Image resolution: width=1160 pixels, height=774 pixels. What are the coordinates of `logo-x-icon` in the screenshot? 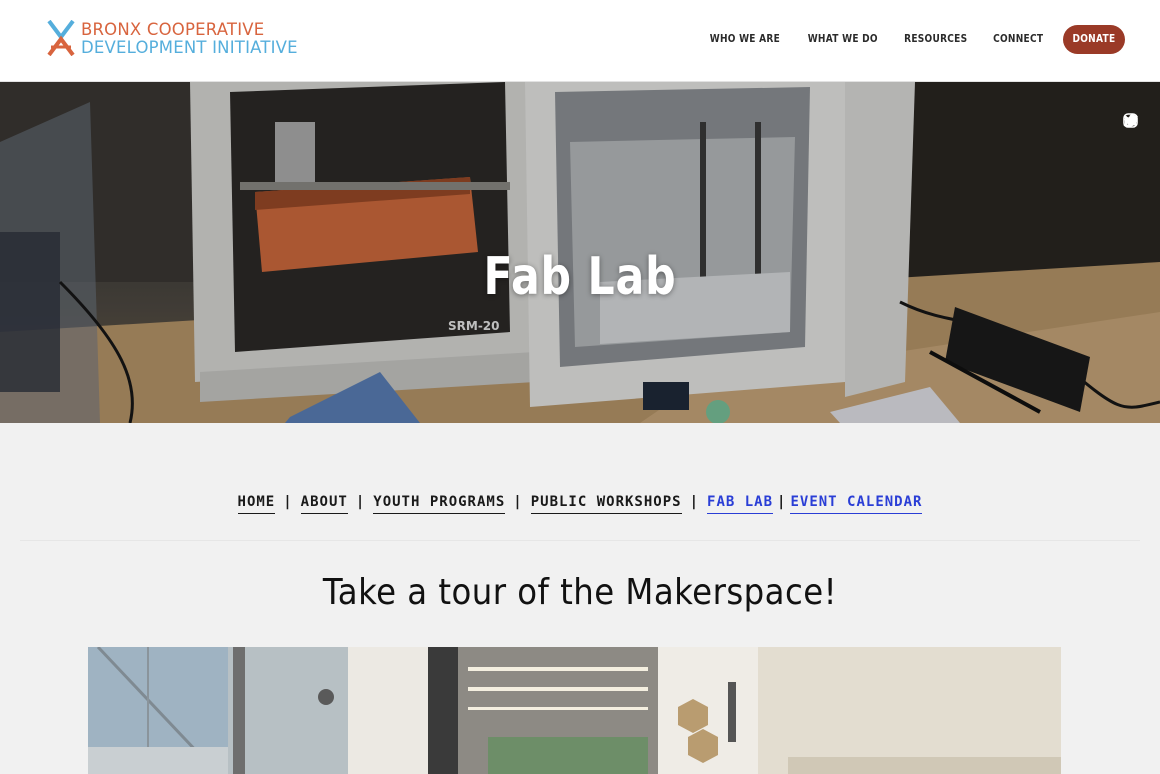 It's located at (61, 38).